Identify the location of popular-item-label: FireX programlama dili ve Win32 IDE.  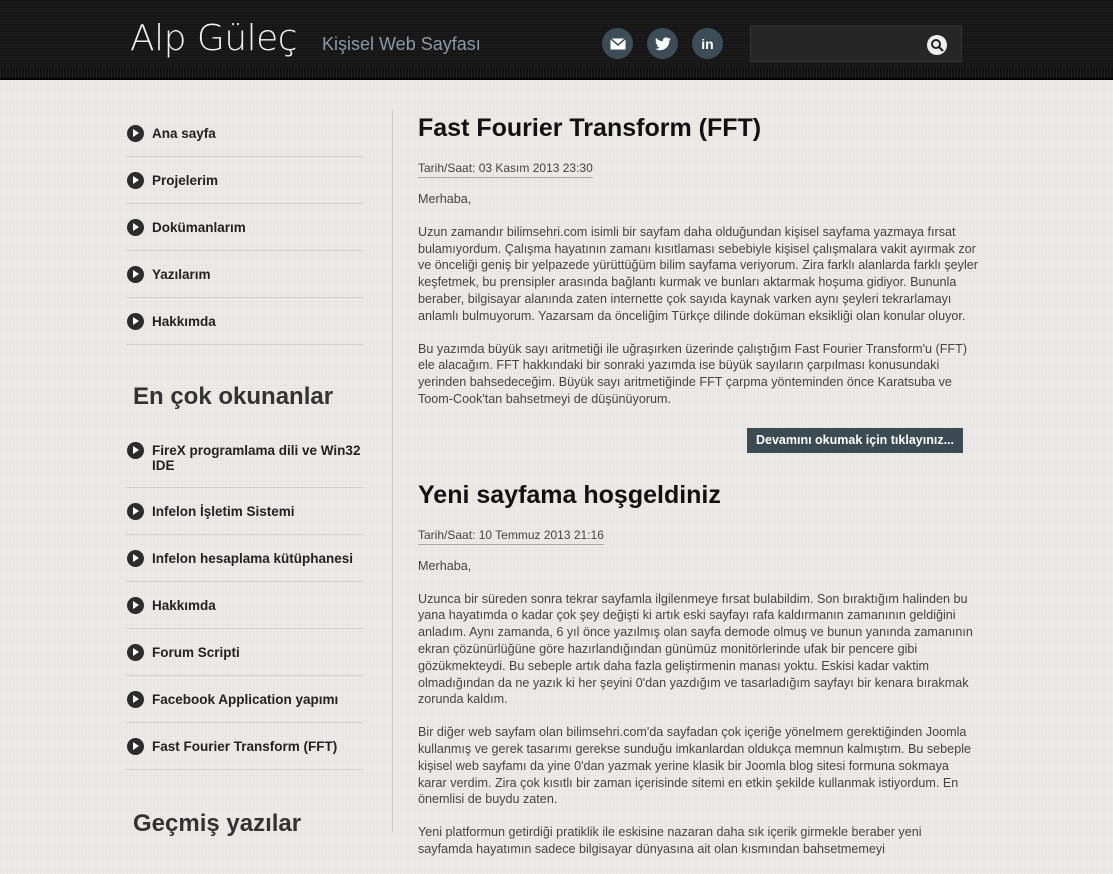
(257, 457).